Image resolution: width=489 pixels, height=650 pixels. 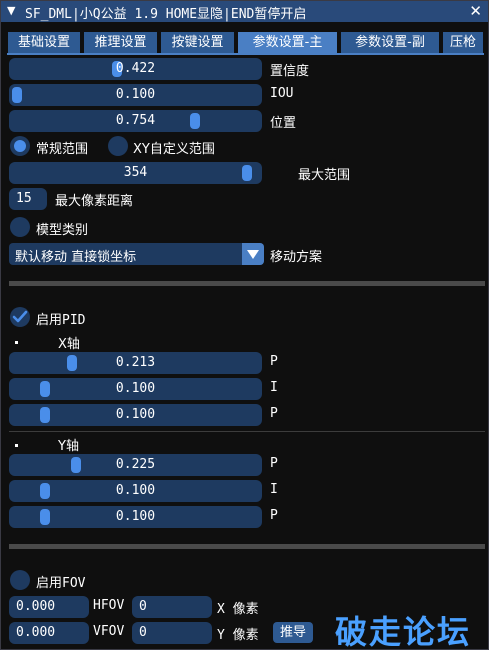 I want to click on move-mode-label: 移动方案, so click(x=296, y=257).